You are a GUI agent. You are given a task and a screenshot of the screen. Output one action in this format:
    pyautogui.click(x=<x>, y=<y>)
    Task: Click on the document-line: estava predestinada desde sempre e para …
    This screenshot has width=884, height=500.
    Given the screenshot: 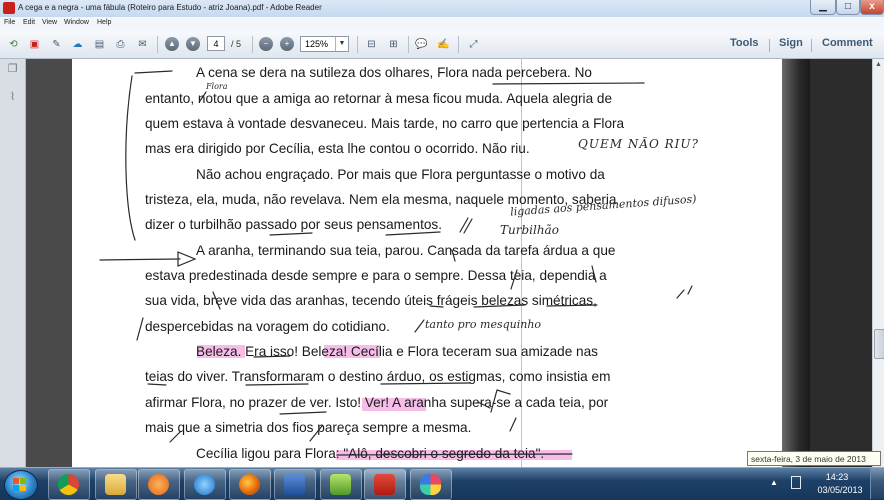 What is the action you would take?
    pyautogui.click(x=376, y=275)
    